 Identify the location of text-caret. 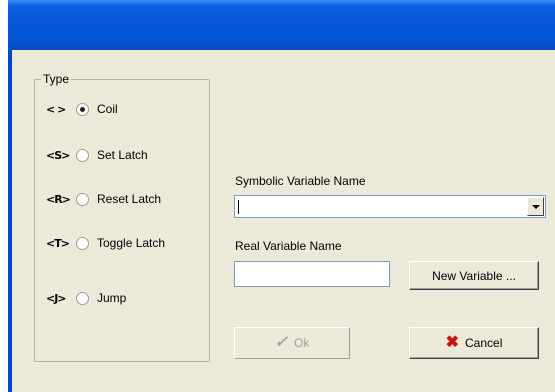
(238, 207).